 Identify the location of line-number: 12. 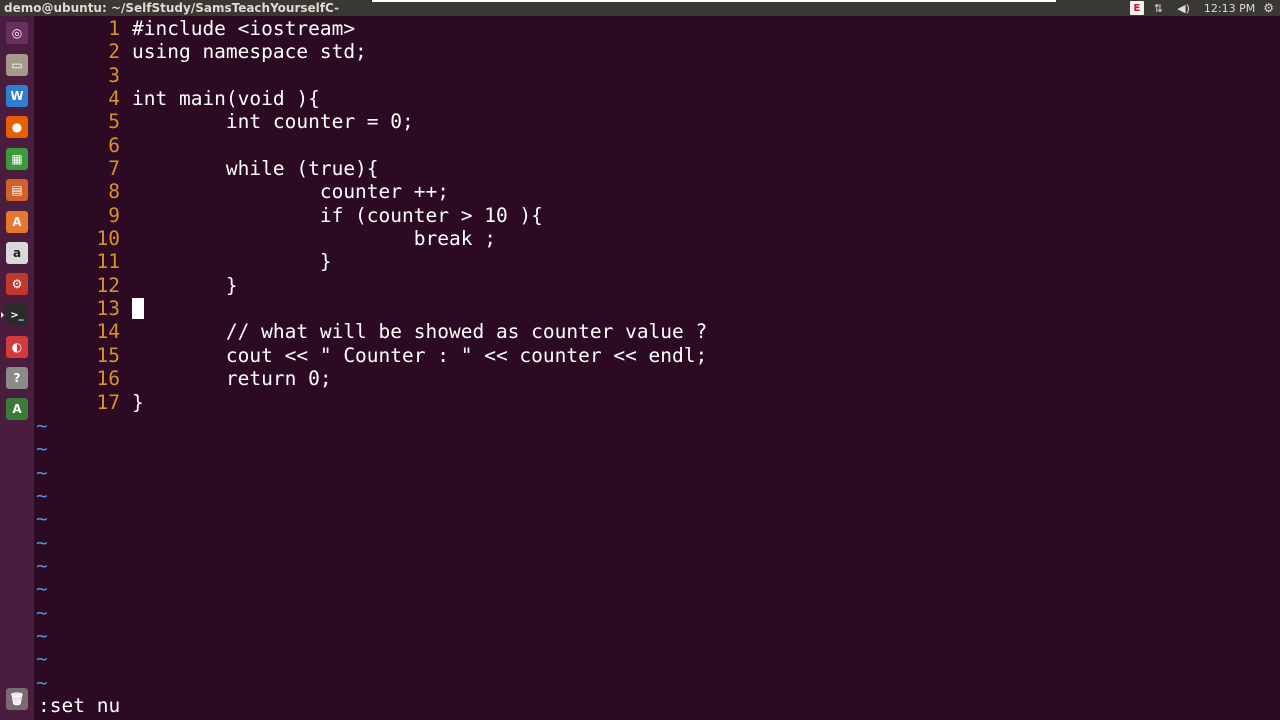
(108, 285).